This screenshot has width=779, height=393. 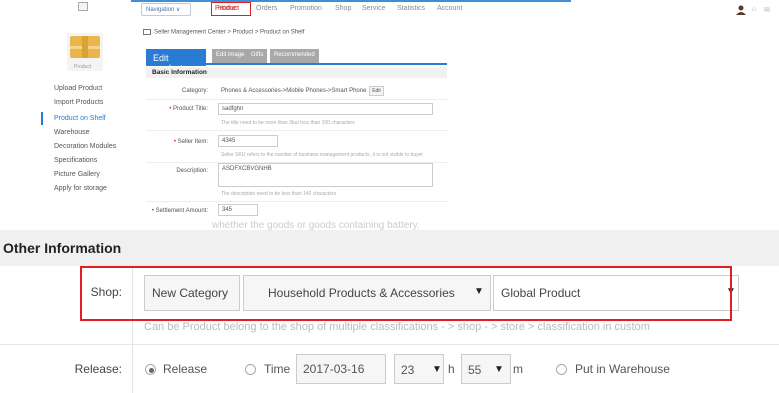 What do you see at coordinates (190, 109) in the screenshot?
I see `product-title-label-text: Product Title:` at bounding box center [190, 109].